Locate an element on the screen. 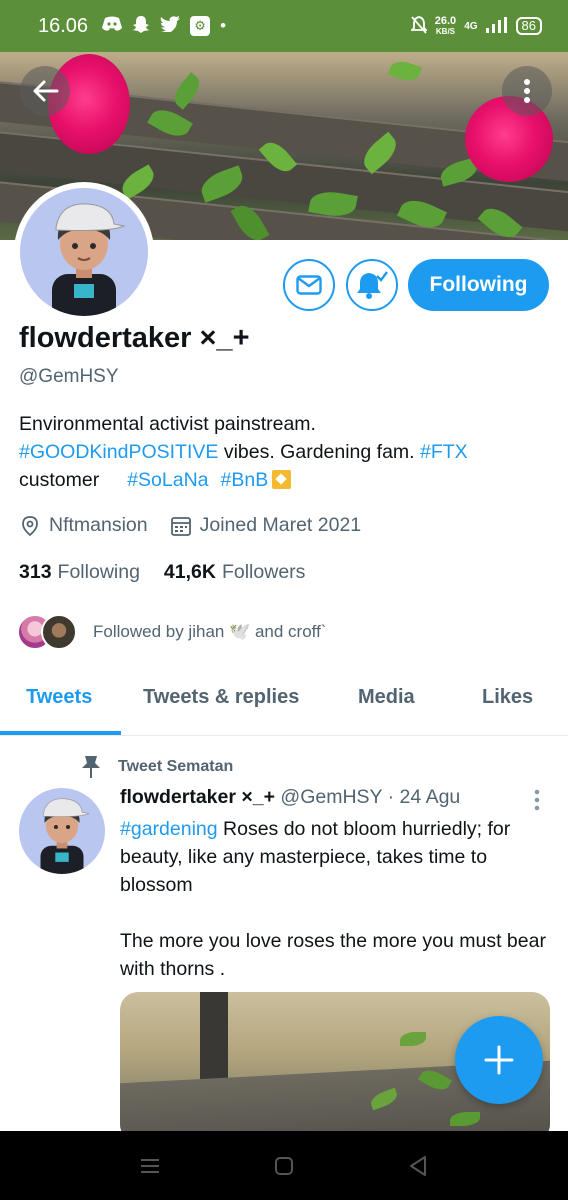  followers-count: 41,6K is located at coordinates (189, 572).